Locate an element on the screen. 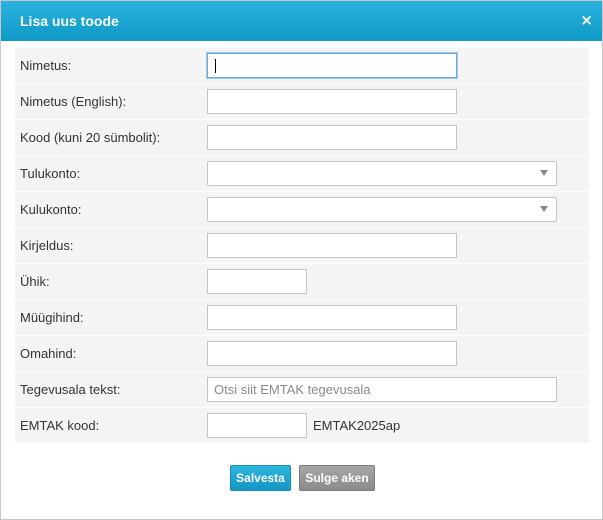 The width and height of the screenshot is (603, 520). name-input is located at coordinates (332, 65).